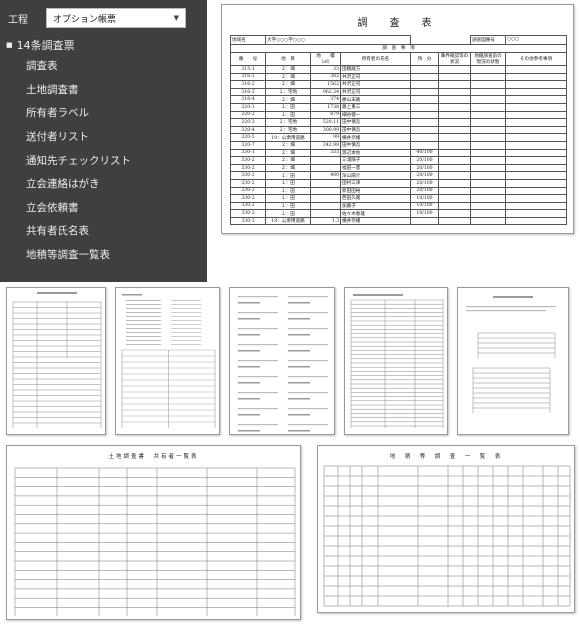 The image size is (580, 627). What do you see at coordinates (248, 40) in the screenshot?
I see `area-label: 地域名` at bounding box center [248, 40].